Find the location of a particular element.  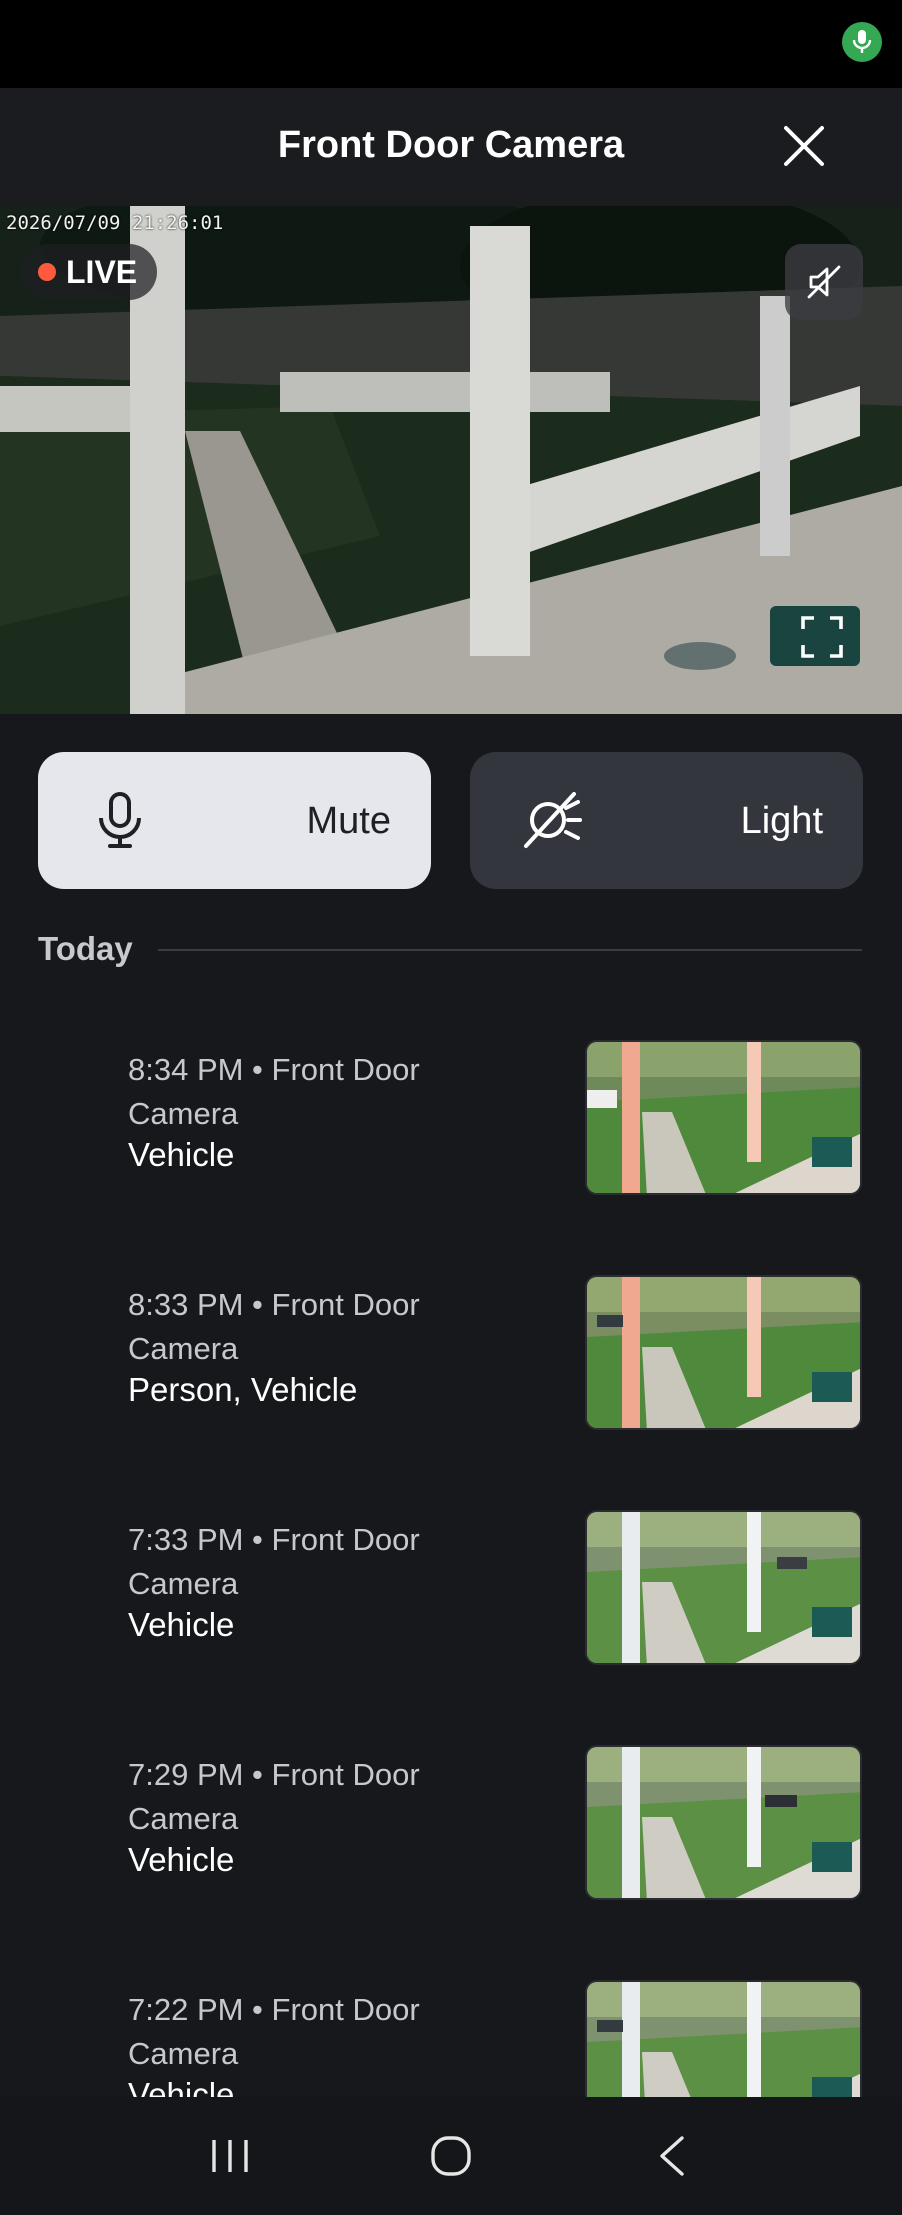

section-label-today: Today is located at coordinates (85, 948).